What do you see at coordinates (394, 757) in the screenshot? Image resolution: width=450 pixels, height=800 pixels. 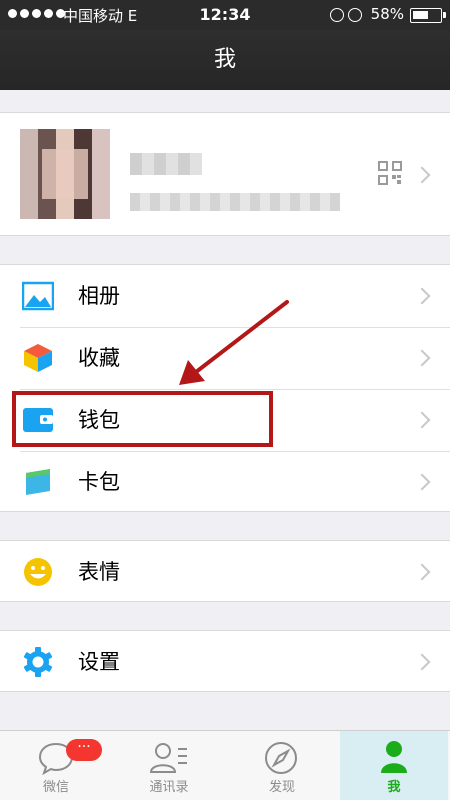 I see `person-icon` at bounding box center [394, 757].